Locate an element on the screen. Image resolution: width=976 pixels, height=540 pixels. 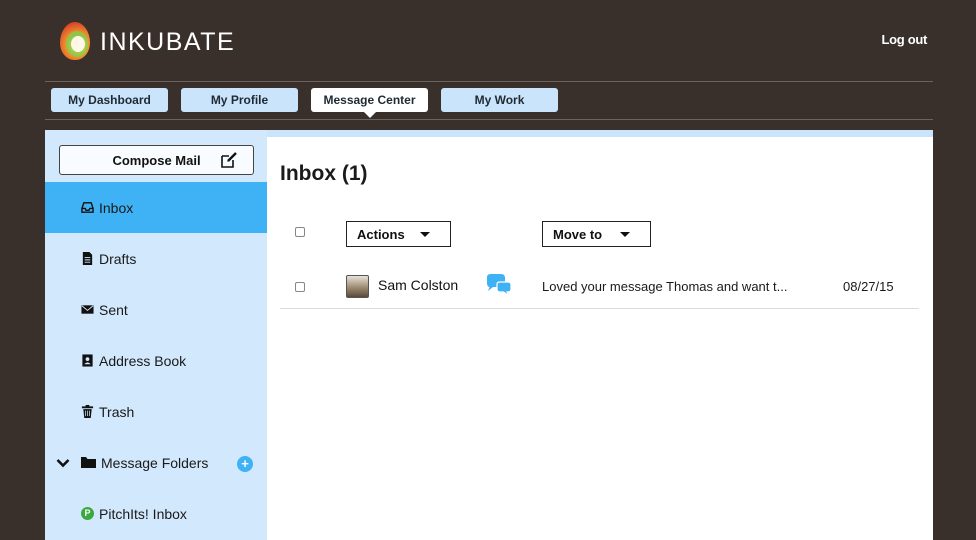
compose-mail-label: Compose Mail is located at coordinates (156, 160).